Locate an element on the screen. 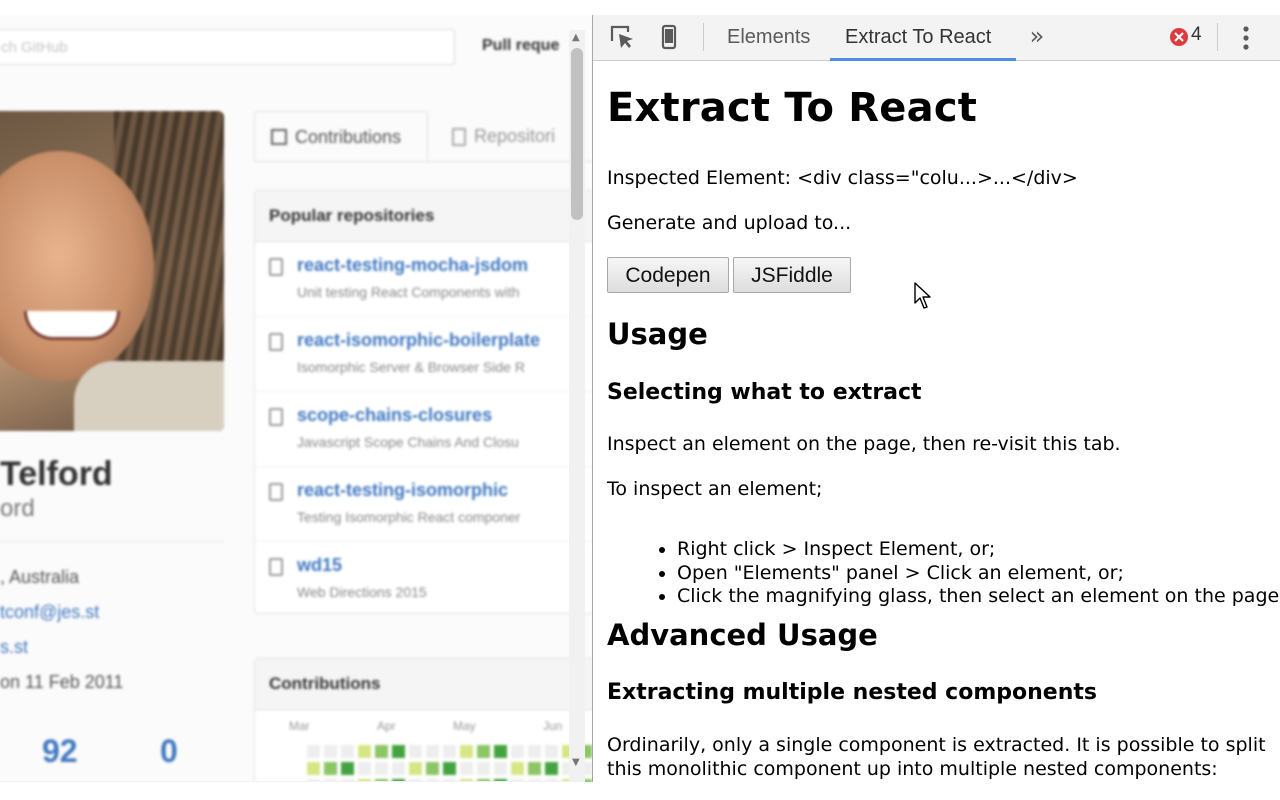 The width and height of the screenshot is (1280, 800). profile-username: ord is located at coordinates (17, 508).